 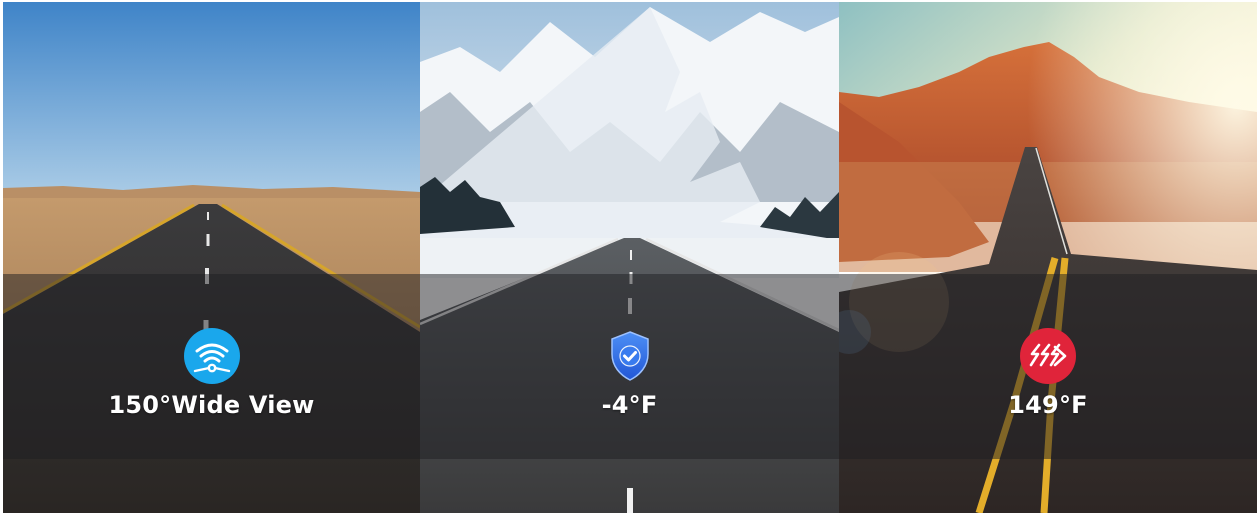 What do you see at coordinates (1048, 356) in the screenshot?
I see `heat-waves-icon` at bounding box center [1048, 356].